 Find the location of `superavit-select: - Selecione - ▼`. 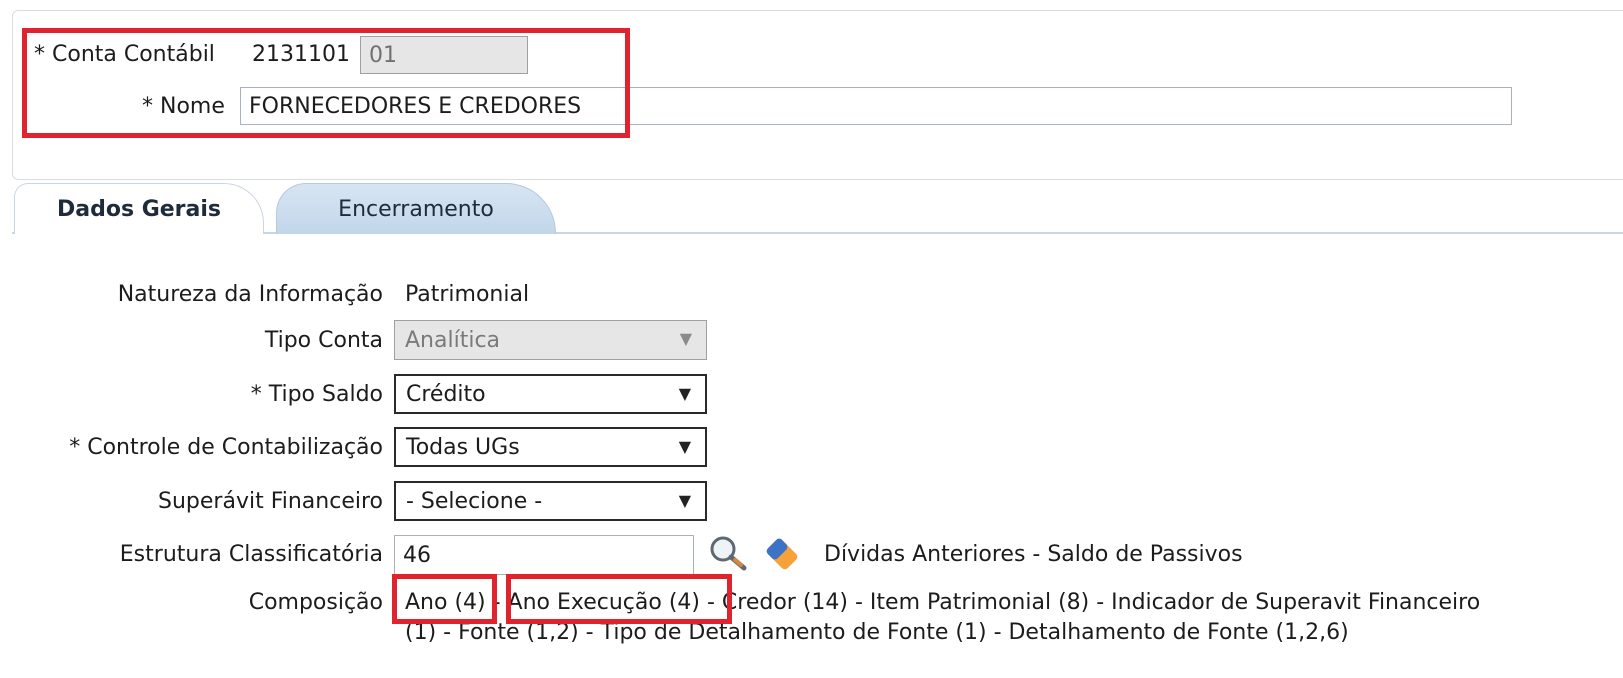

superavit-select: - Selecione - ▼ is located at coordinates (550, 501).